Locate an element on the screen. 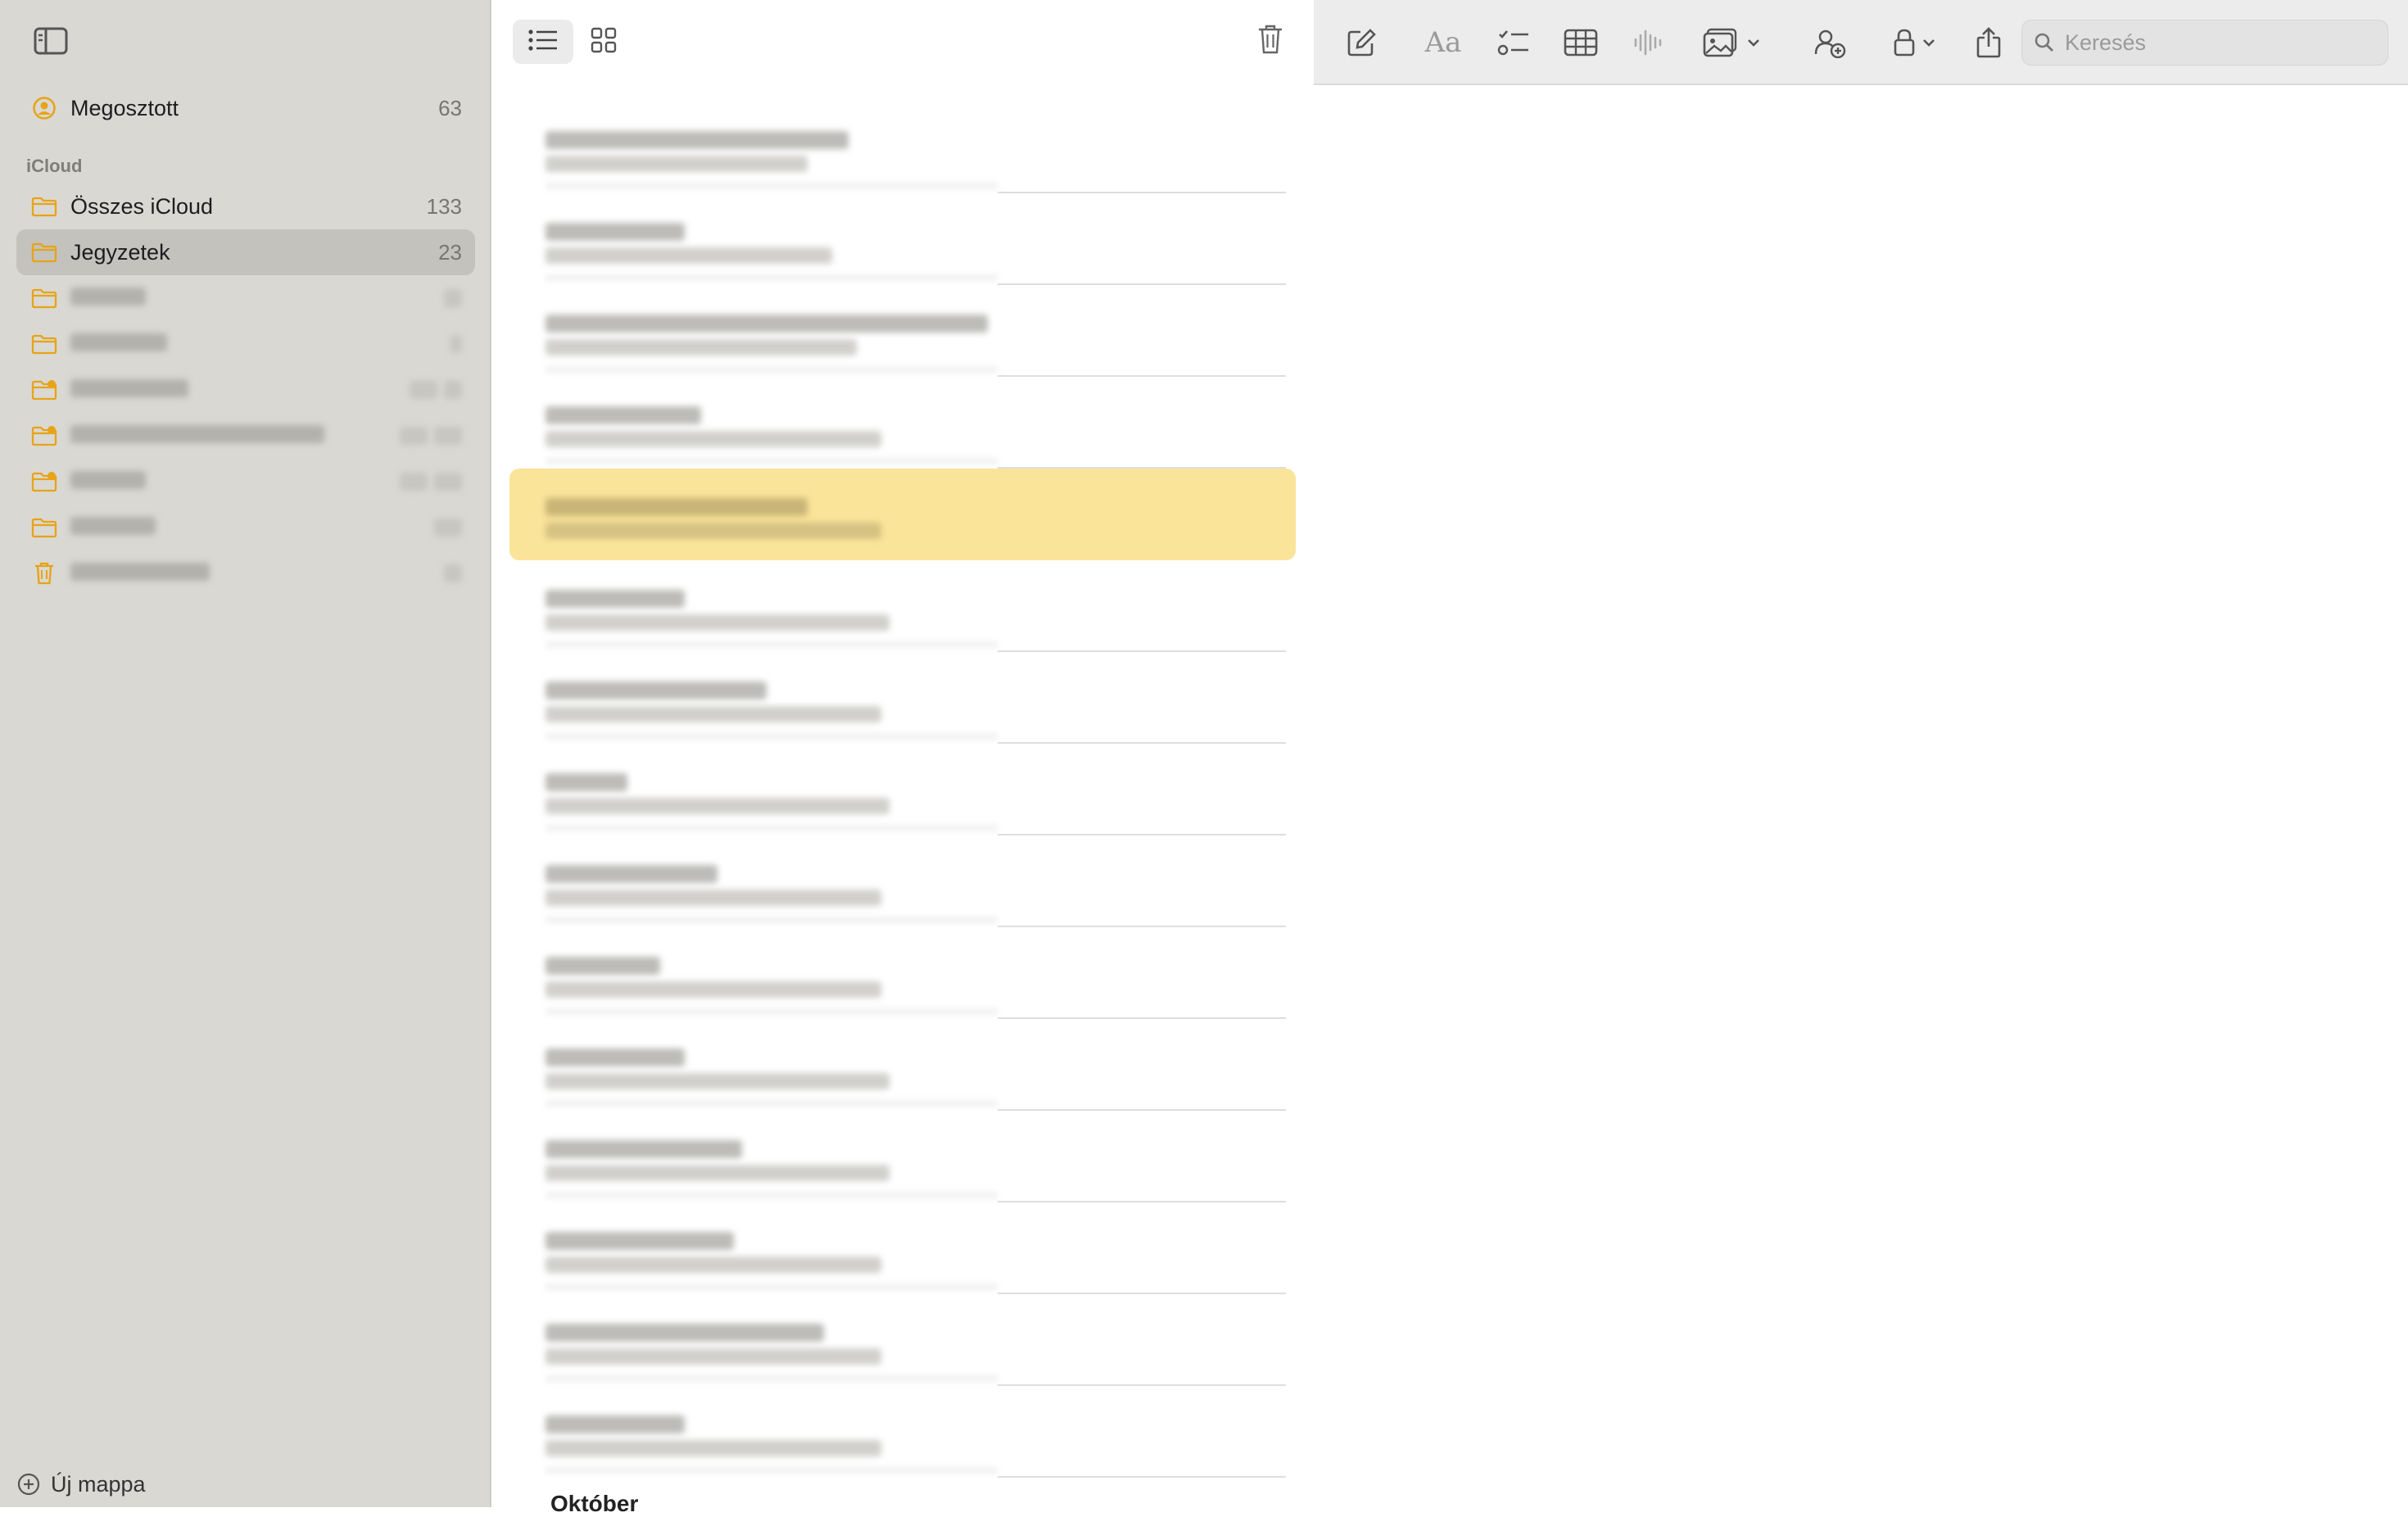  sidebar-item-count: 63 is located at coordinates (450, 107).